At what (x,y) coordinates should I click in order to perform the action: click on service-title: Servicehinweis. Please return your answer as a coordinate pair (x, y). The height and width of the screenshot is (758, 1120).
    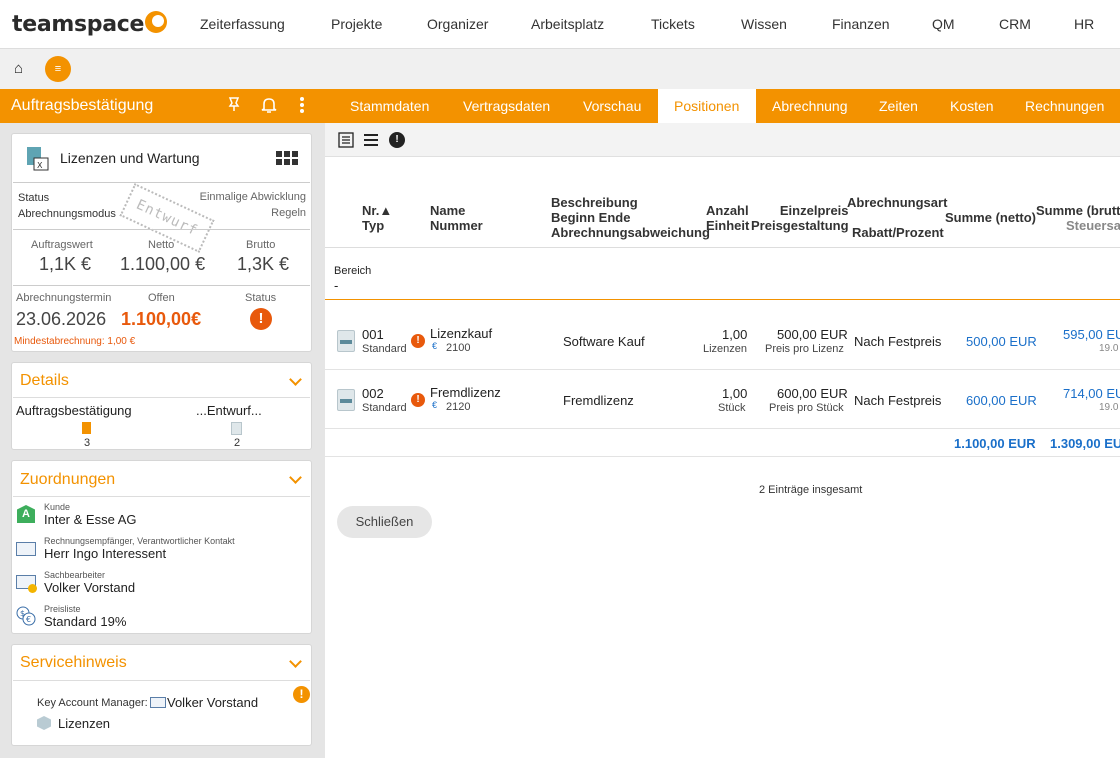
    Looking at the image, I should click on (73, 663).